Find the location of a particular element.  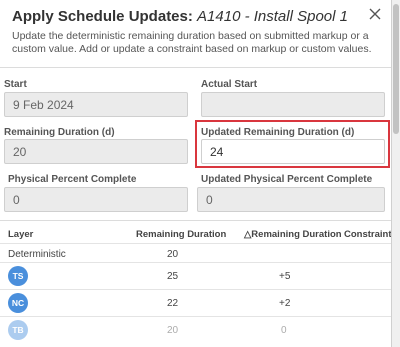

remaining-duration-field: 20 is located at coordinates (96, 151).